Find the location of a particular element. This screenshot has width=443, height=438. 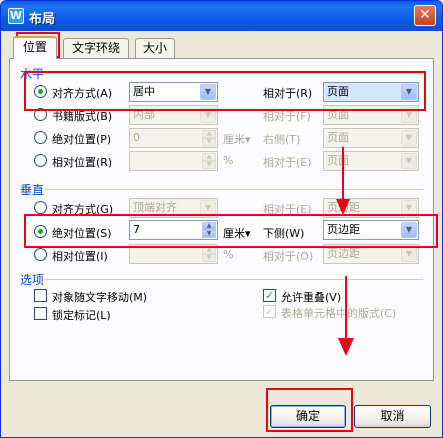

horizontal-divider is located at coordinates (234, 73).